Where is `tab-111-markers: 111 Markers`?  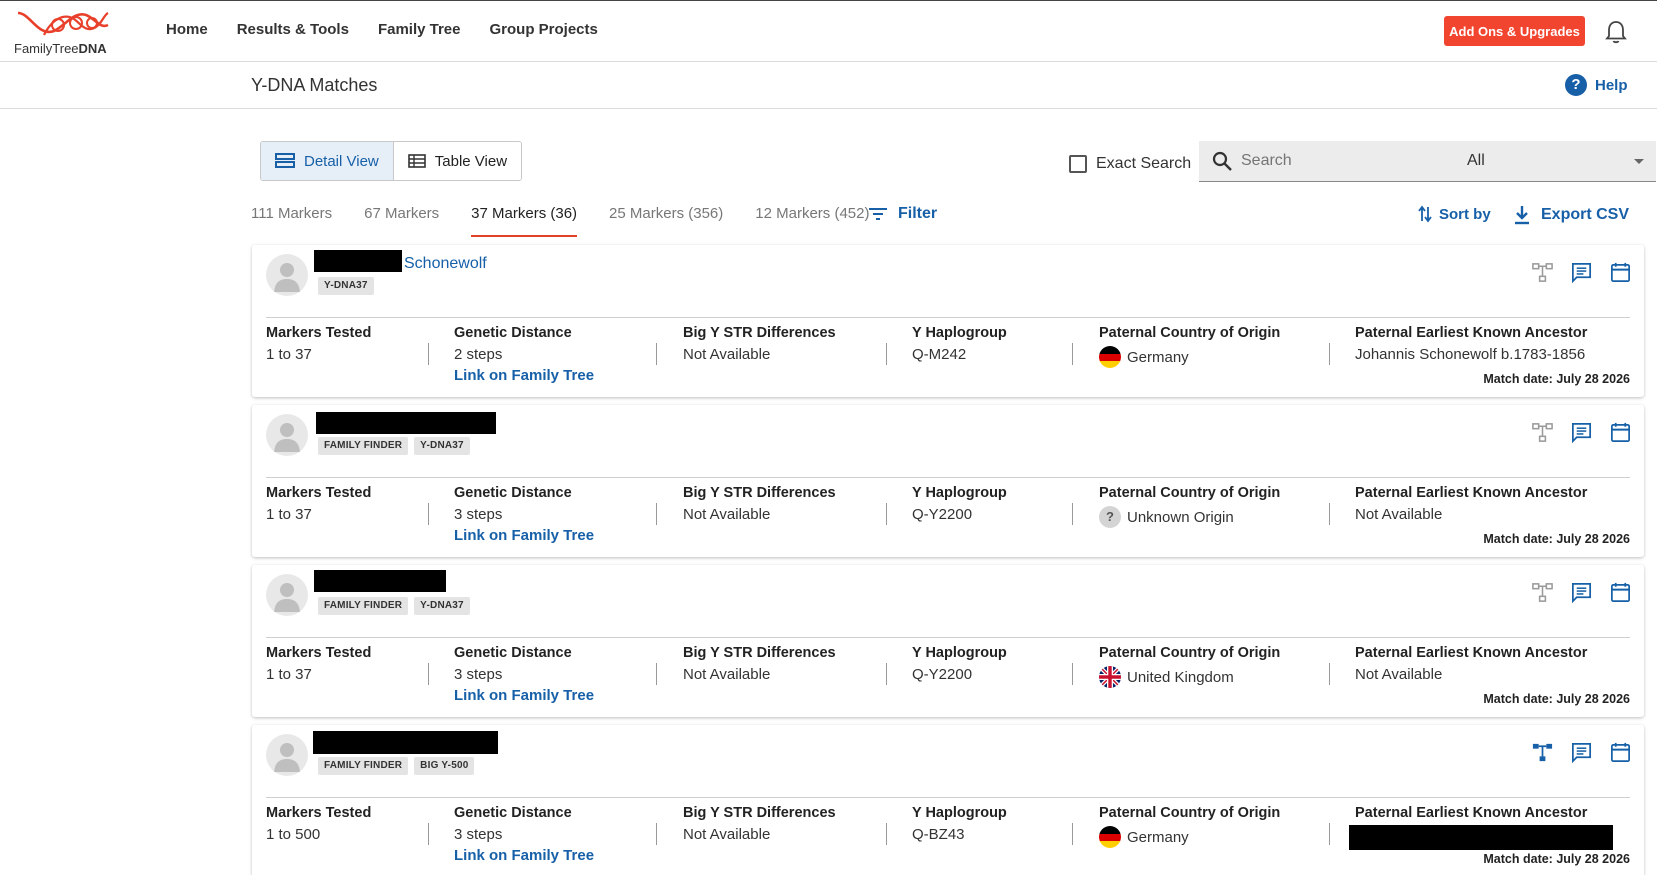
tab-111-markers: 111 Markers is located at coordinates (291, 221).